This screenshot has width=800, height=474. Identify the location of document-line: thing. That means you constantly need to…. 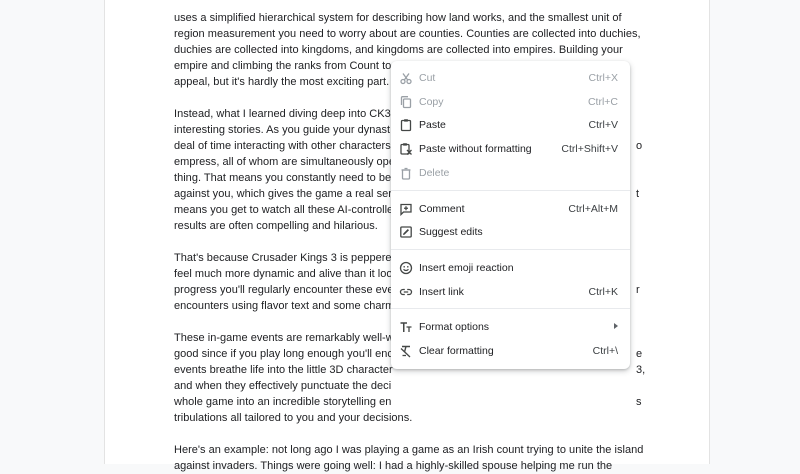
(283, 178).